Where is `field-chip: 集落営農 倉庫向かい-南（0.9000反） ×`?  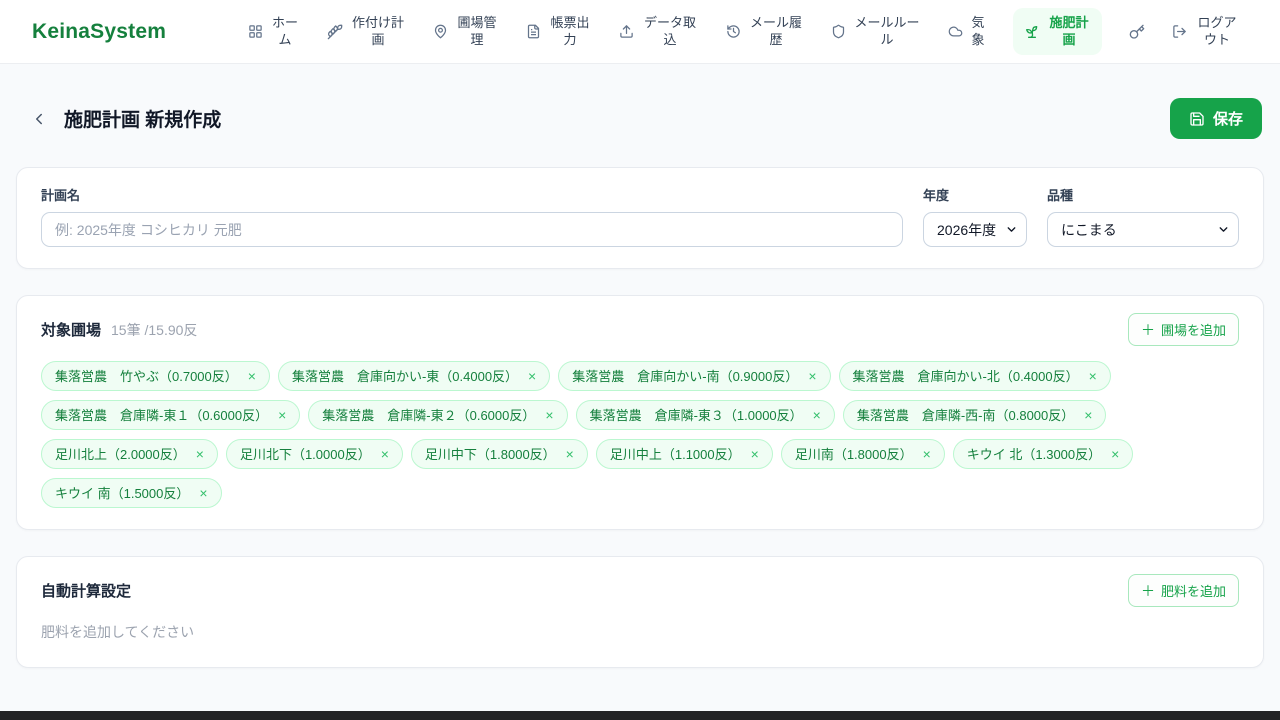
field-chip: 集落営農 倉庫向かい-南（0.9000反） × is located at coordinates (694, 376).